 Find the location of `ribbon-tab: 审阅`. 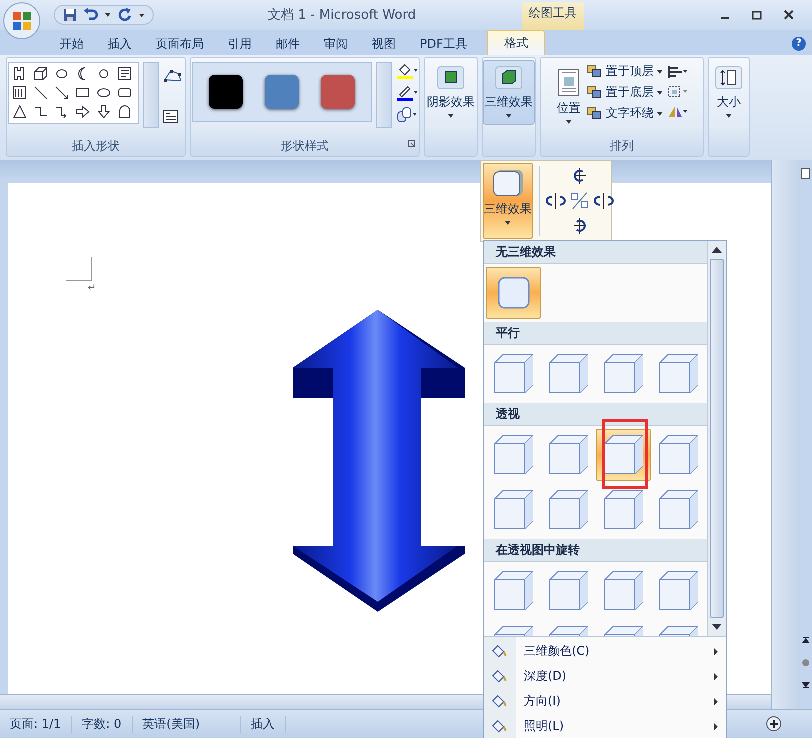

ribbon-tab: 审阅 is located at coordinates (336, 44).